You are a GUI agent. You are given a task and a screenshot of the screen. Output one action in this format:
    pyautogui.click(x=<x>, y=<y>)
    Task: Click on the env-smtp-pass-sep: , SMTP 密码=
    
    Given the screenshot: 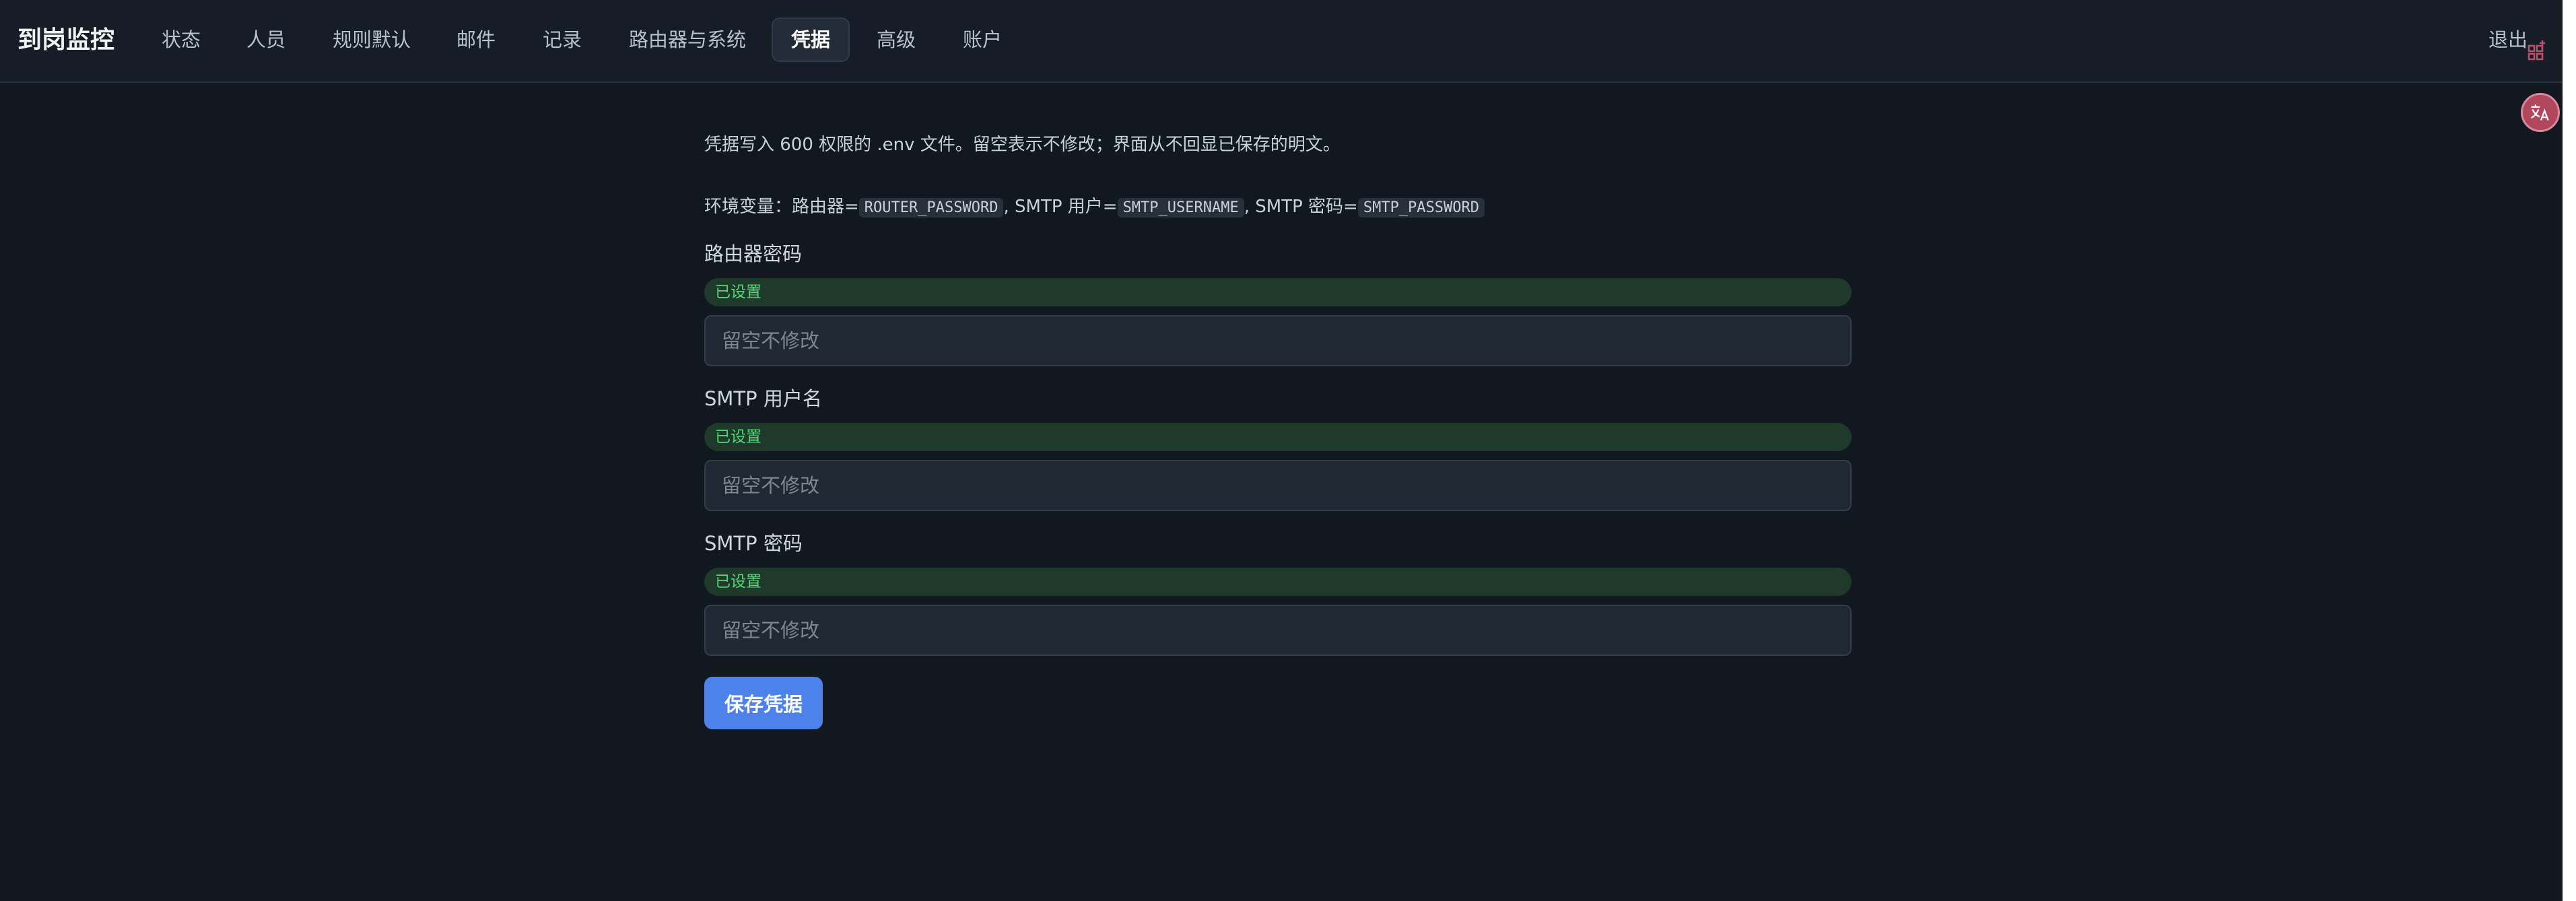 What is the action you would take?
    pyautogui.click(x=1301, y=207)
    